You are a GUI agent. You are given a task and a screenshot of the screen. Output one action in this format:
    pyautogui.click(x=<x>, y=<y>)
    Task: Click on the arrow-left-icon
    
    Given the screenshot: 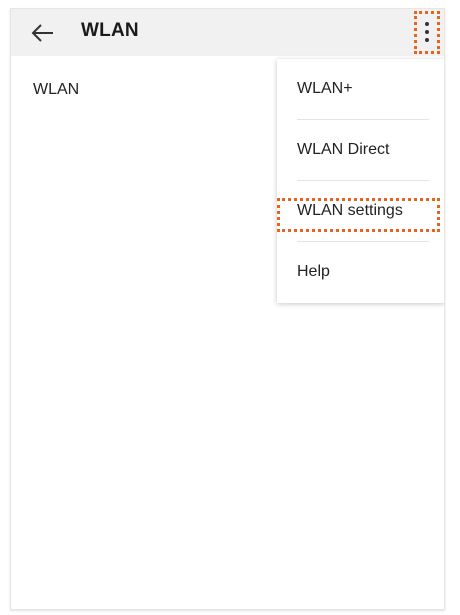 What is the action you would take?
    pyautogui.click(x=42, y=33)
    